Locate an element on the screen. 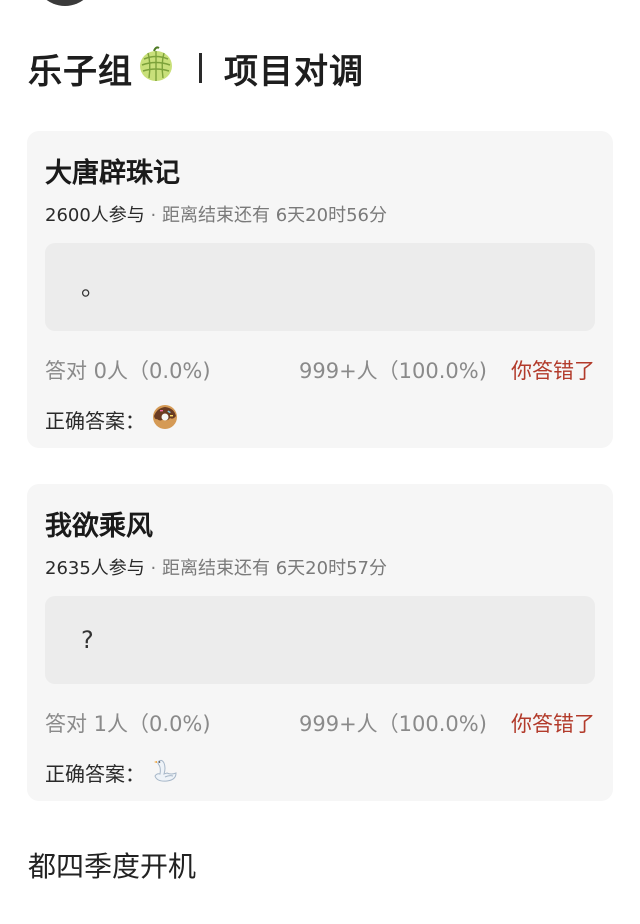 The image size is (640, 924). post-header: 乐子组 项目对调 is located at coordinates (196, 68).